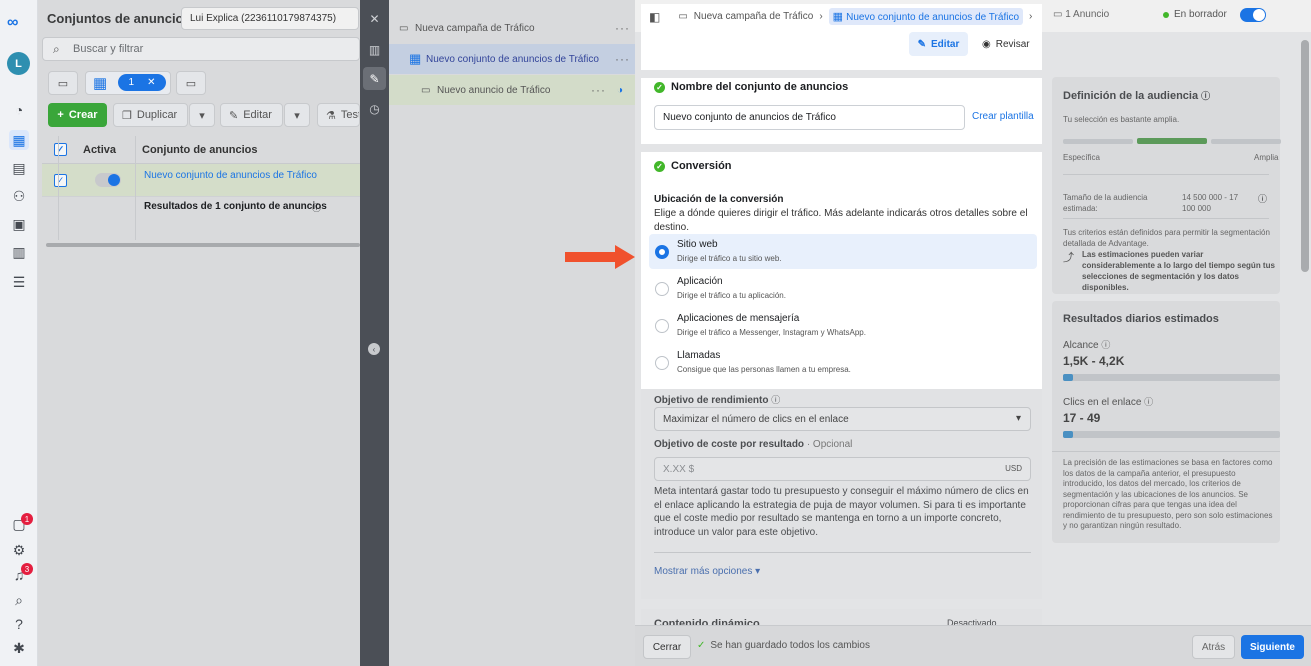 This screenshot has width=1311, height=666. I want to click on create-template-link: Crear plantilla, so click(1003, 116).